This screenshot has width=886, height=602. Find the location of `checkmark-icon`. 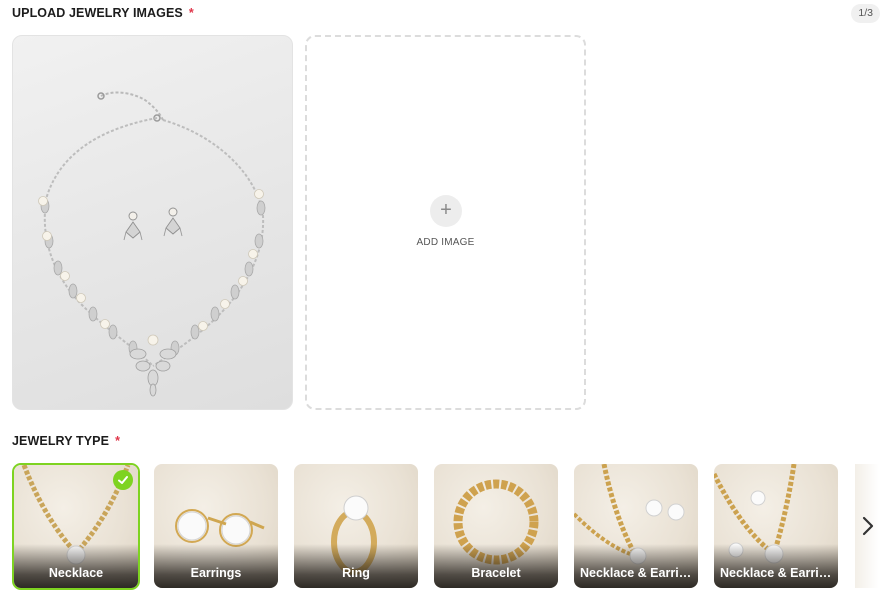

checkmark-icon is located at coordinates (123, 480).